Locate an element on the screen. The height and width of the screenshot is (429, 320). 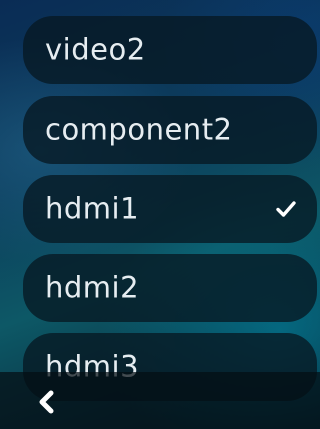
list-item-label: component2 is located at coordinates (139, 129).